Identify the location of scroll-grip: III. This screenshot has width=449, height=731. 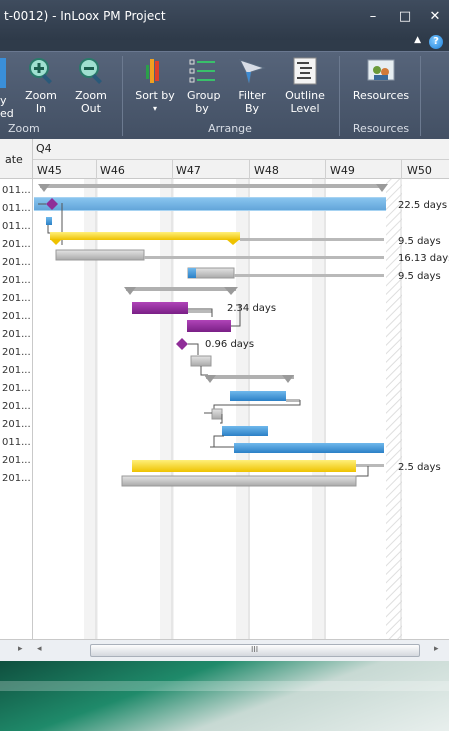
(255, 649).